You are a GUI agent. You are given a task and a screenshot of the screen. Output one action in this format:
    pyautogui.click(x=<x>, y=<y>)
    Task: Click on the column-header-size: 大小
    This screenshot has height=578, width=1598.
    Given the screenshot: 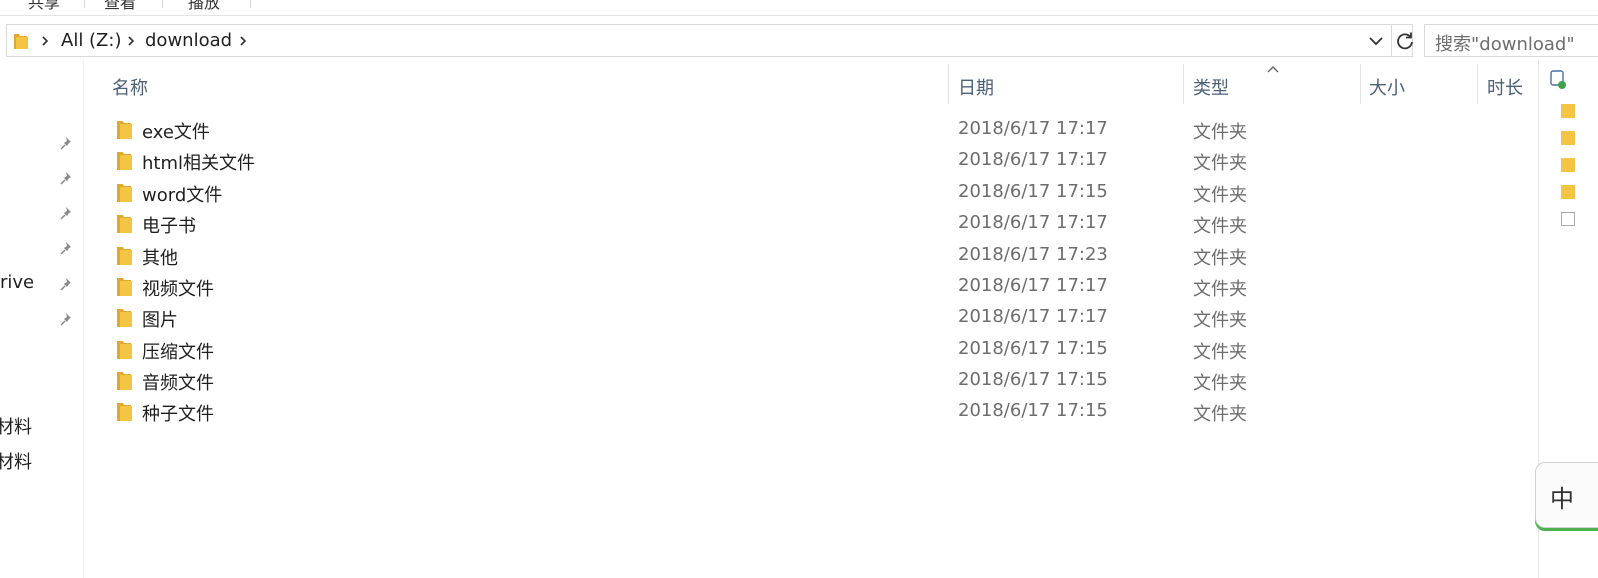 What is the action you would take?
    pyautogui.click(x=1387, y=87)
    